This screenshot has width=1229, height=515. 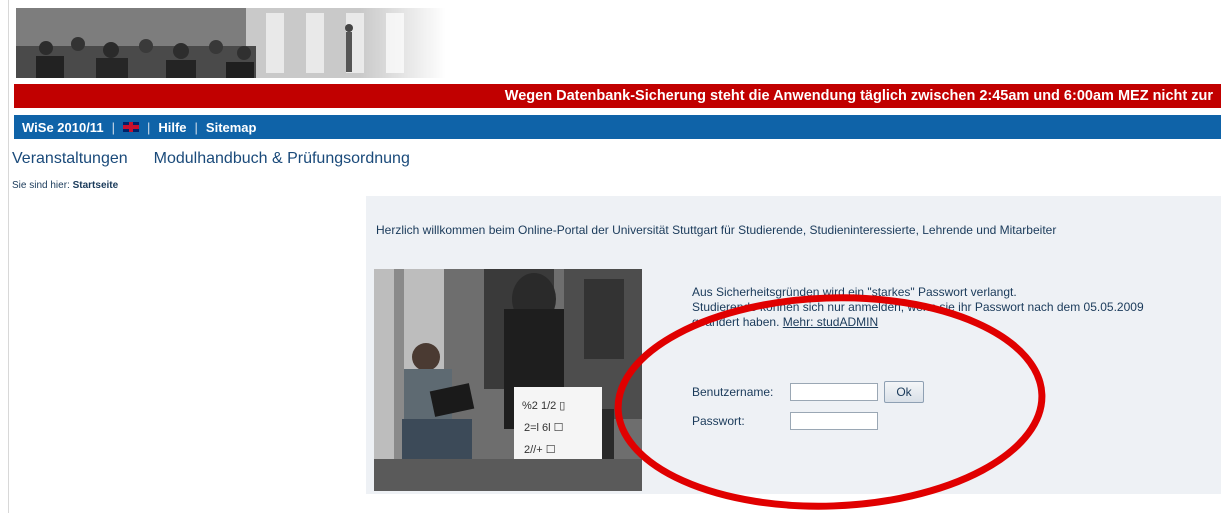 I want to click on svg-text: %2 1/2 ▯, so click(x=543, y=406).